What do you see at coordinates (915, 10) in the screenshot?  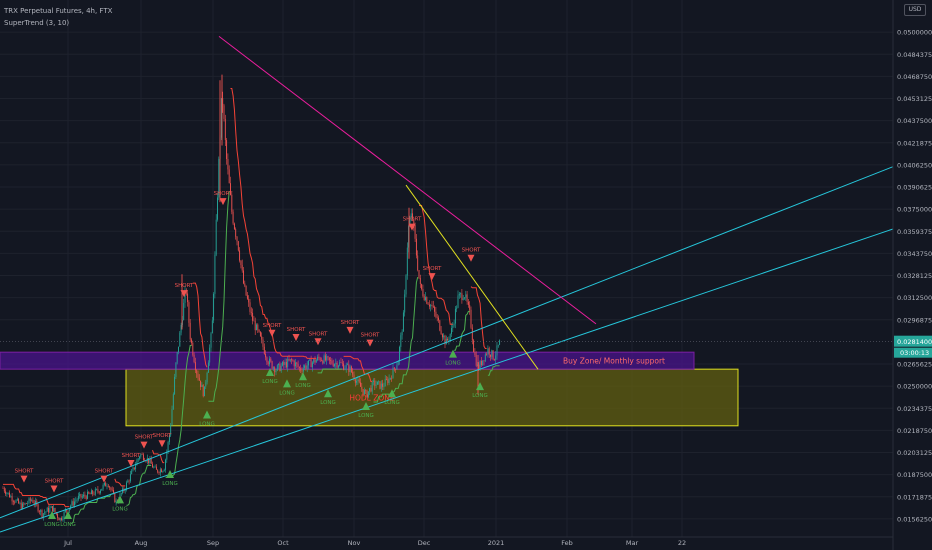 I see `currency-badge: USD` at bounding box center [915, 10].